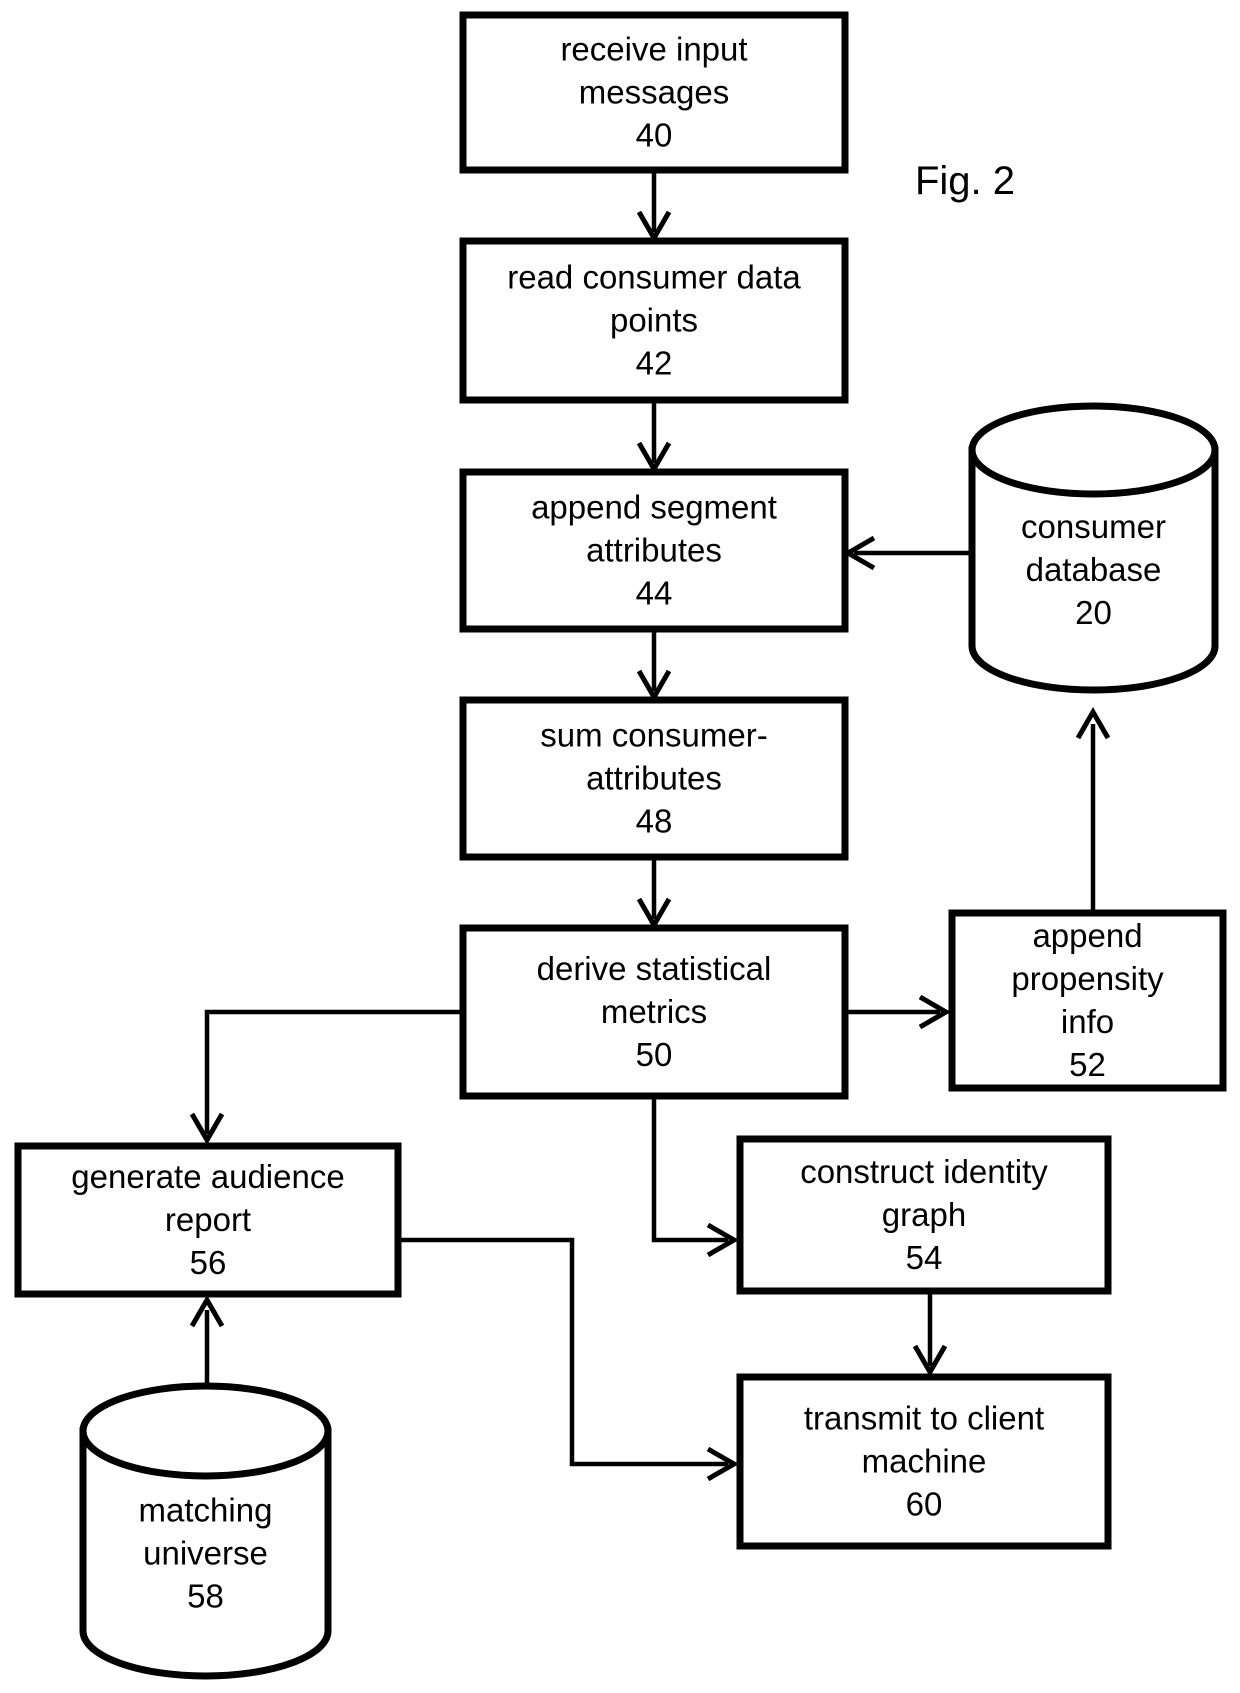 This screenshot has height=1693, width=1240. I want to click on node-label-receive-input-messages: receive input, so click(653, 49).